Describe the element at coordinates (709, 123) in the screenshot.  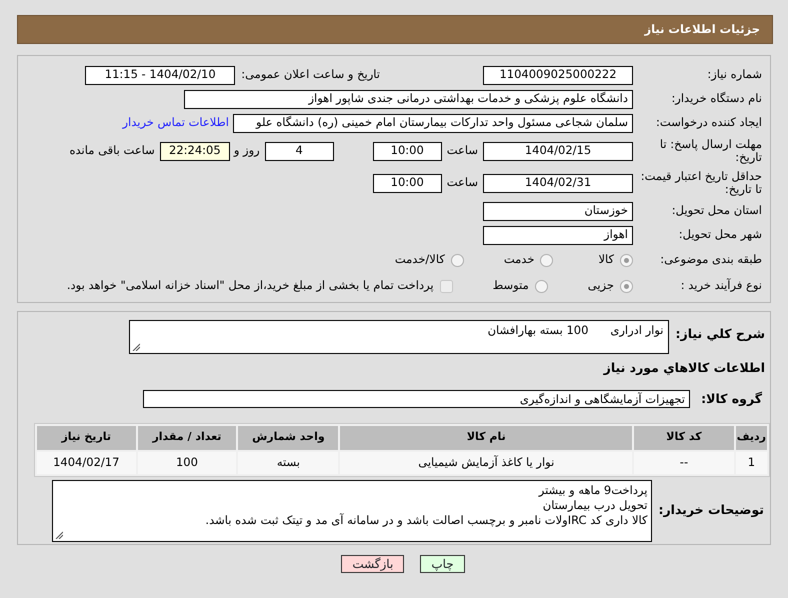
I see `field-label: ایجاد کننده درخواست:` at that location.